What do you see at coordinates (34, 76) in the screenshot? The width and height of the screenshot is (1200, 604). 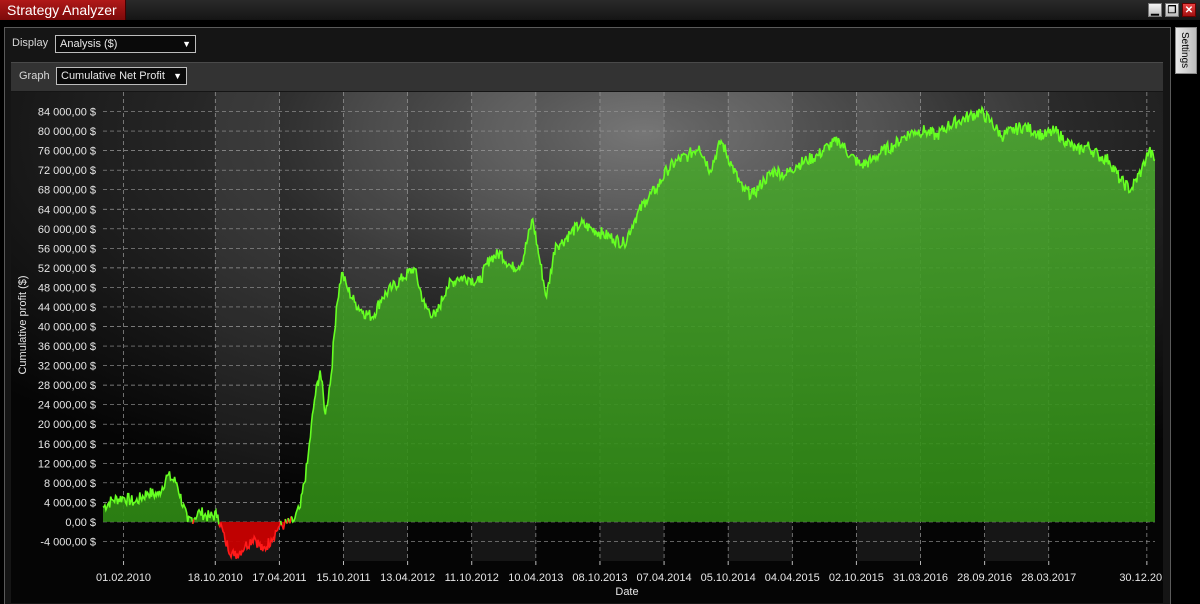 I see `graph-label: Graph` at bounding box center [34, 76].